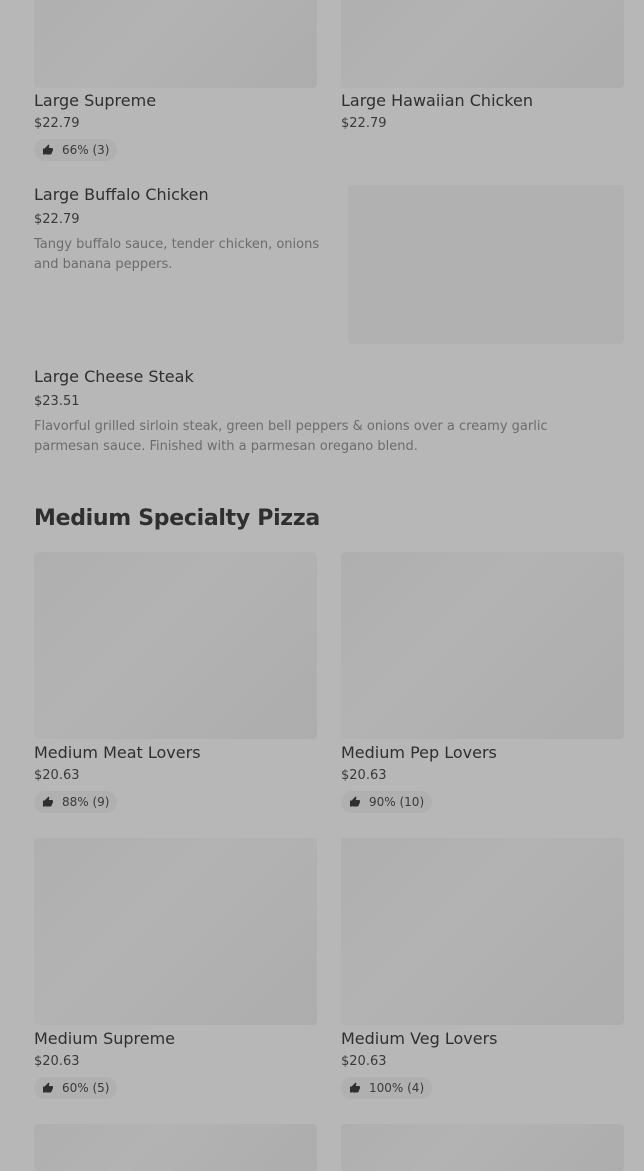  What do you see at coordinates (397, 802) in the screenshot?
I see `rating-text: 90% (10)` at bounding box center [397, 802].